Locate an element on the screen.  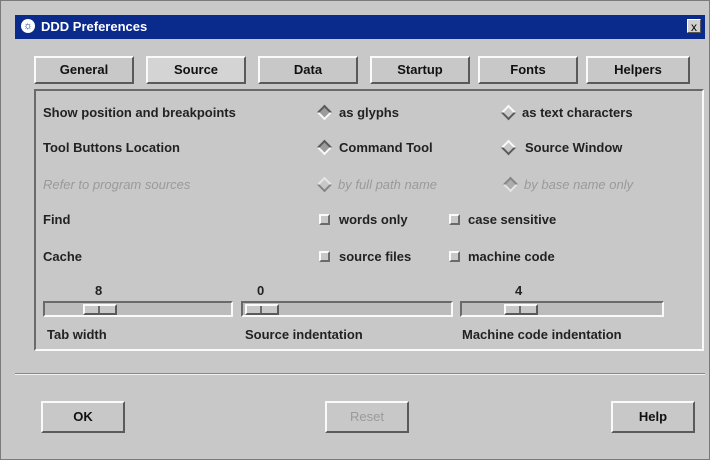
machine-code-indentation-slider-thumb is located at coordinates (521, 309).